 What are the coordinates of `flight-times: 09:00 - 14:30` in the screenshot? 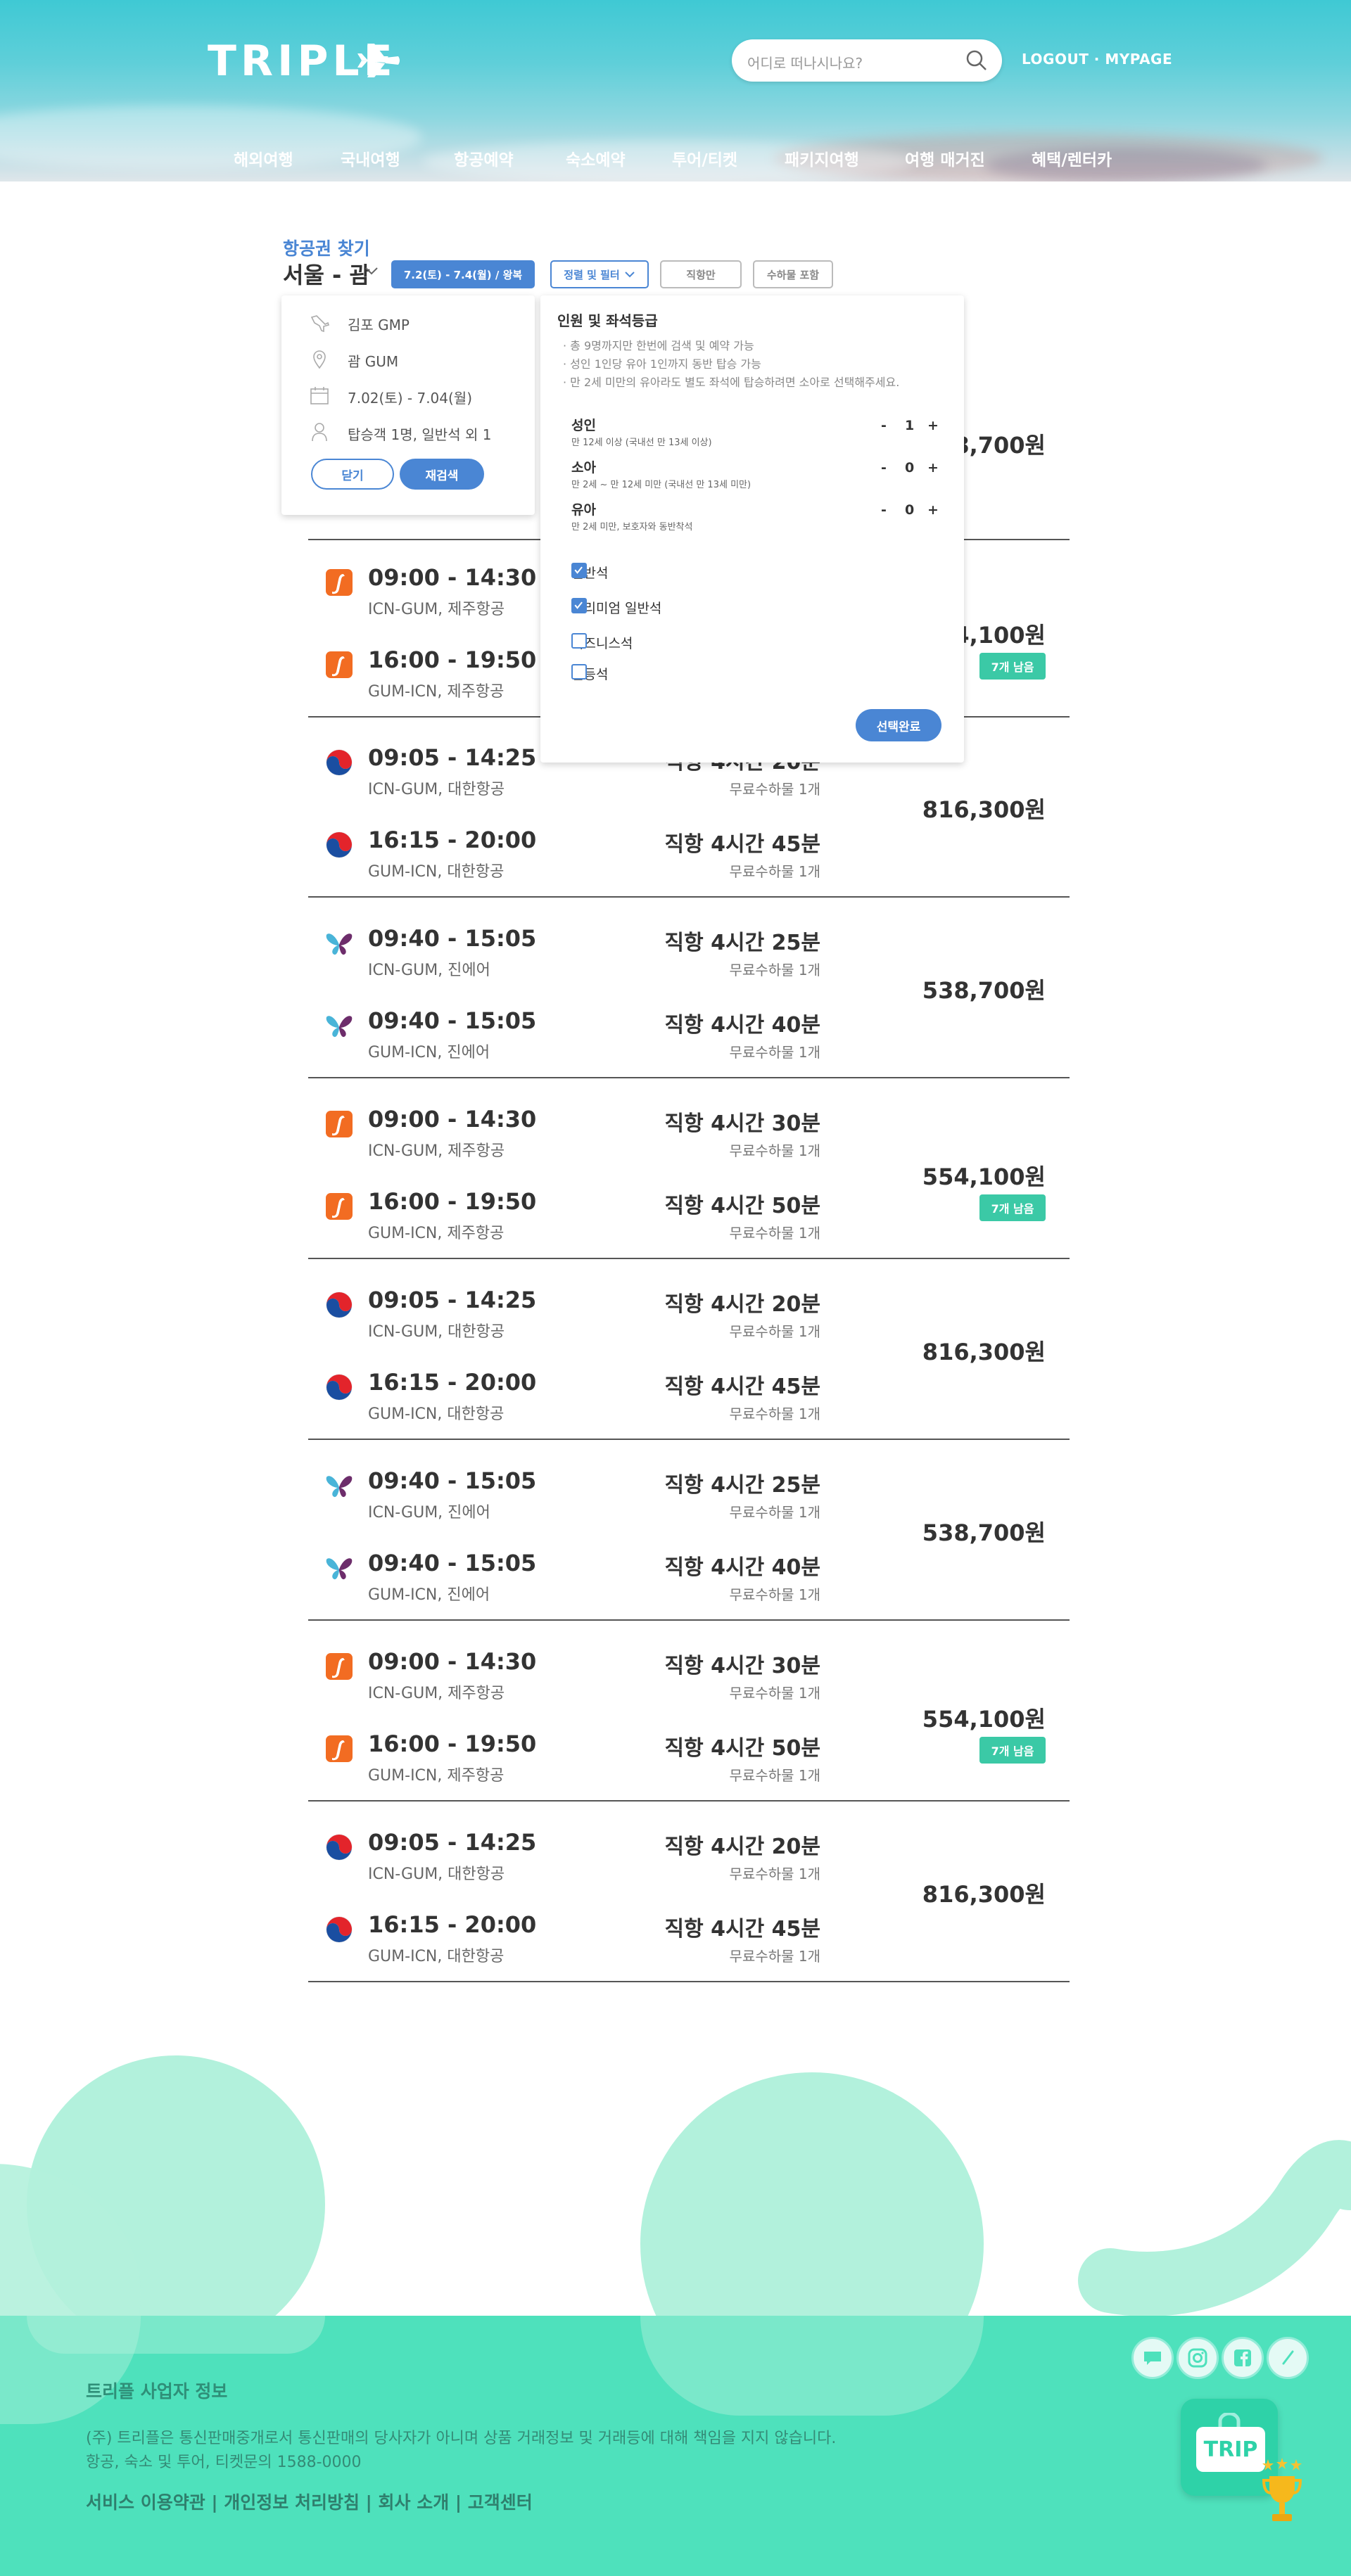 It's located at (453, 1119).